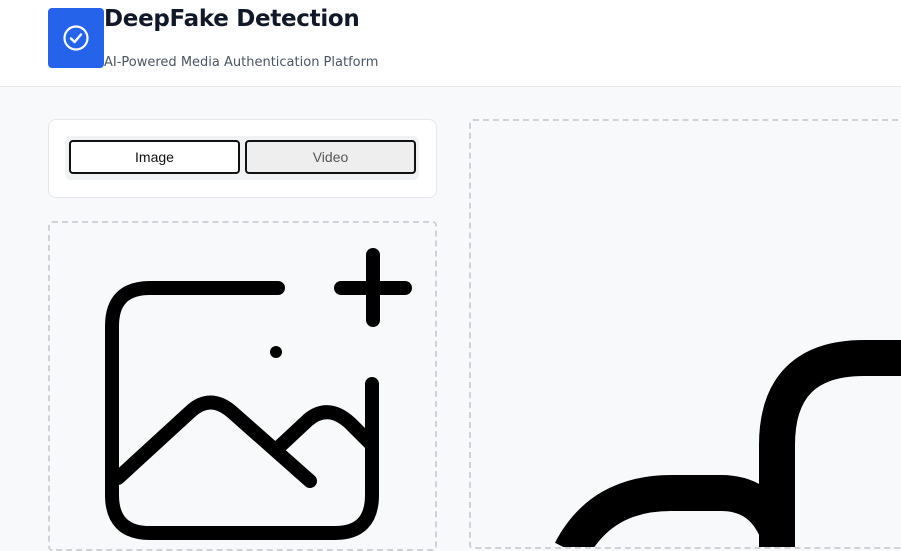 This screenshot has width=901, height=551. What do you see at coordinates (232, 19) in the screenshot?
I see `app-title: DeepFake Detection` at bounding box center [232, 19].